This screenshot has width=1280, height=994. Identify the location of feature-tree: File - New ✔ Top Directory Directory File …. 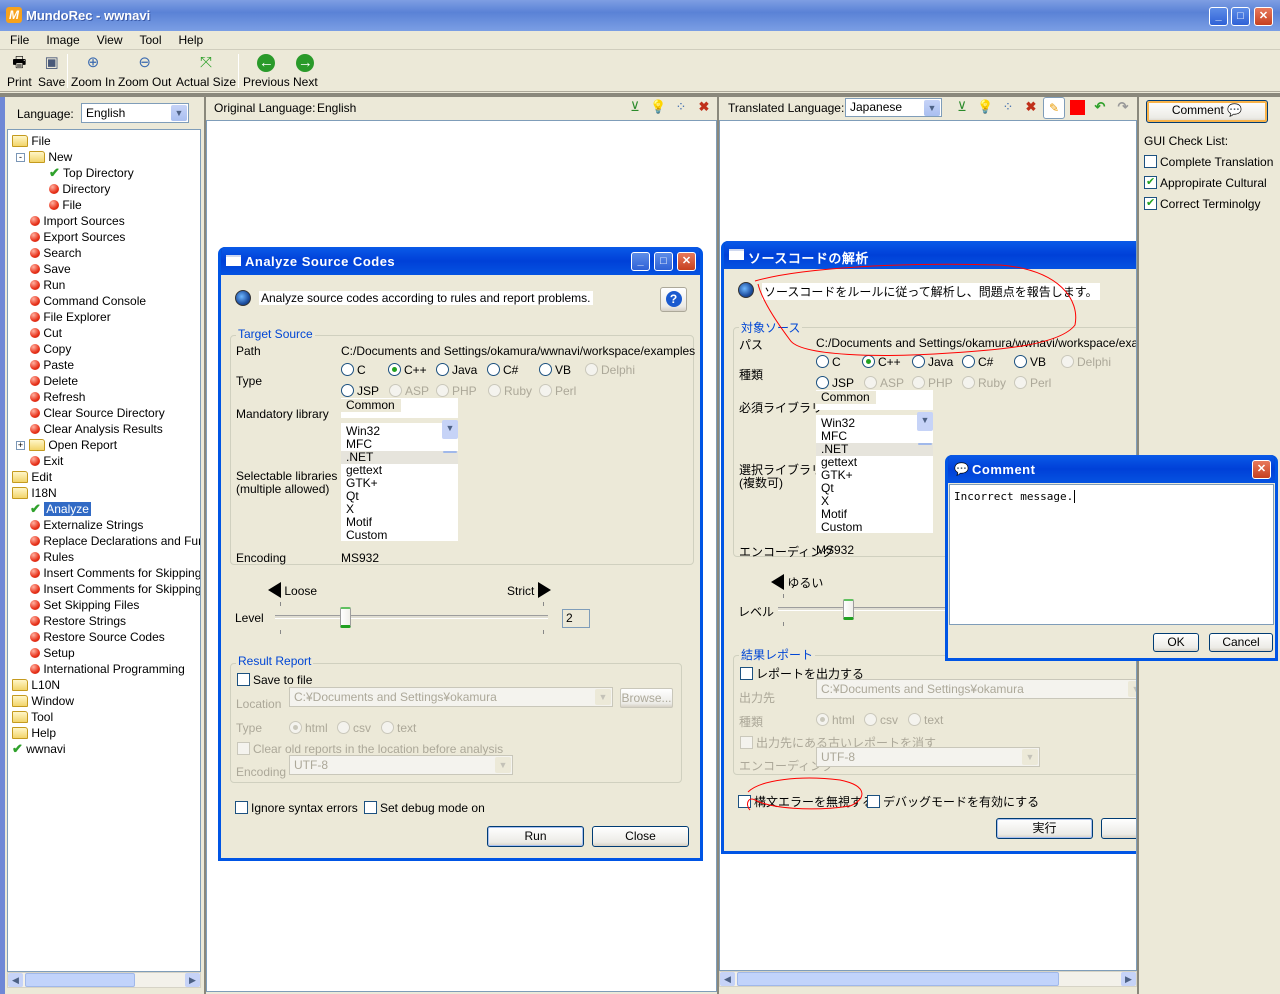
(104, 550).